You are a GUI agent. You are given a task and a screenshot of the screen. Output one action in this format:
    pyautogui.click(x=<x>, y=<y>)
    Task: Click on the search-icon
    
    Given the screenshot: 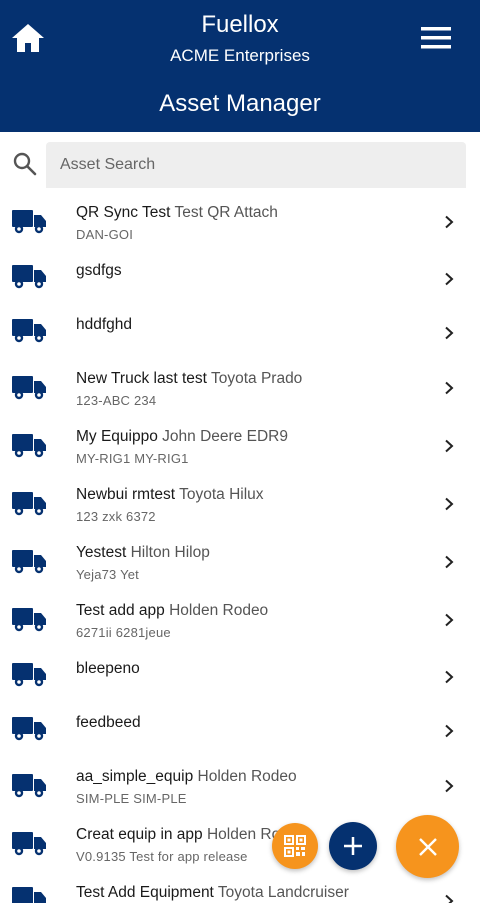 What is the action you would take?
    pyautogui.click(x=25, y=164)
    